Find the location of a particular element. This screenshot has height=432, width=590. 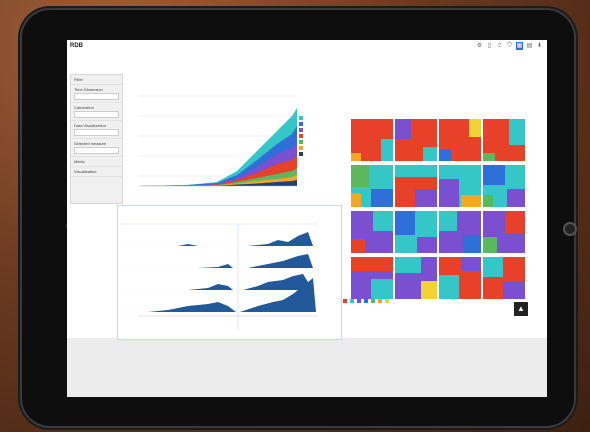

sidebar-item-label: Filter is located at coordinates (78, 79).